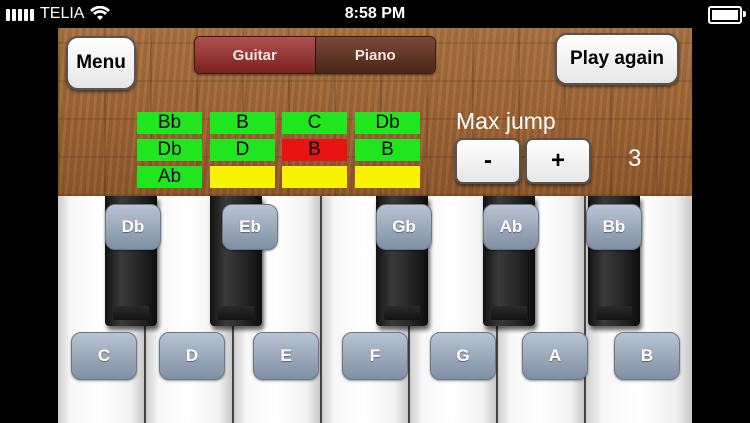  Describe the element at coordinates (314, 177) in the screenshot. I see `note-cell-r3-c3` at that location.